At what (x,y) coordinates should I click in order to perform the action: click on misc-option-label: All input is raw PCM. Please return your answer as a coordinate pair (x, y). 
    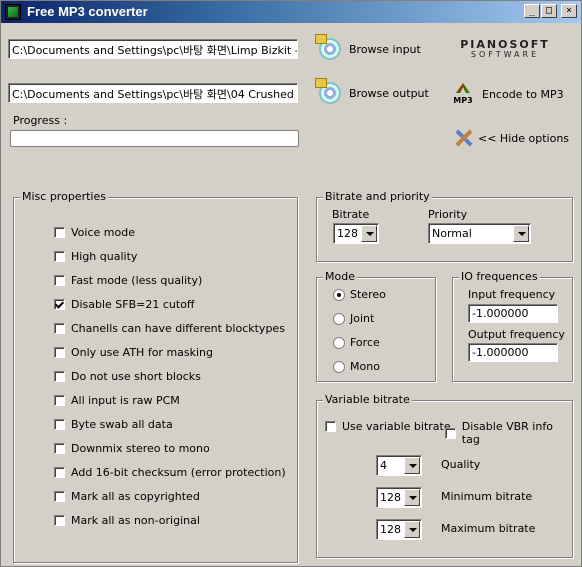
    Looking at the image, I should click on (125, 400).